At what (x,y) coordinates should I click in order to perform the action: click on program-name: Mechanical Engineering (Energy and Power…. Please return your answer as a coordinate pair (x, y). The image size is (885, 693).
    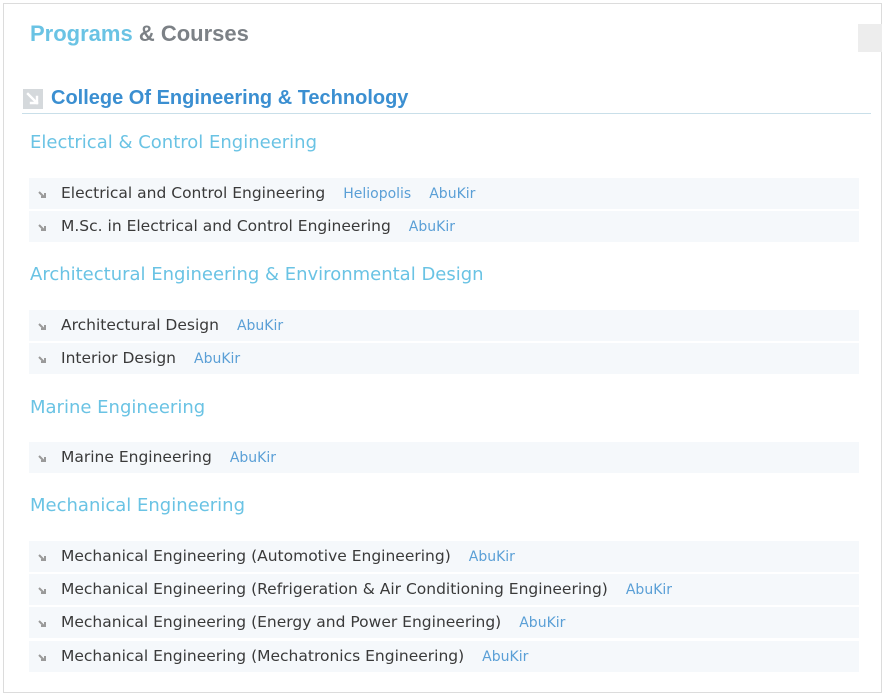
    Looking at the image, I should click on (313, 622).